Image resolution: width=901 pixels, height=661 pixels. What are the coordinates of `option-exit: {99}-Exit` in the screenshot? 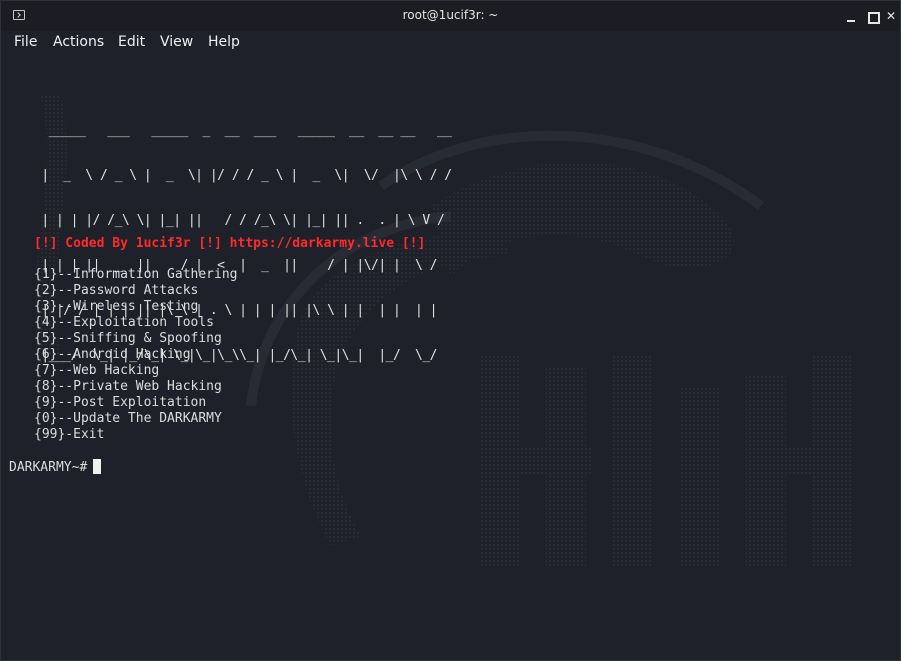 It's located at (69, 434).